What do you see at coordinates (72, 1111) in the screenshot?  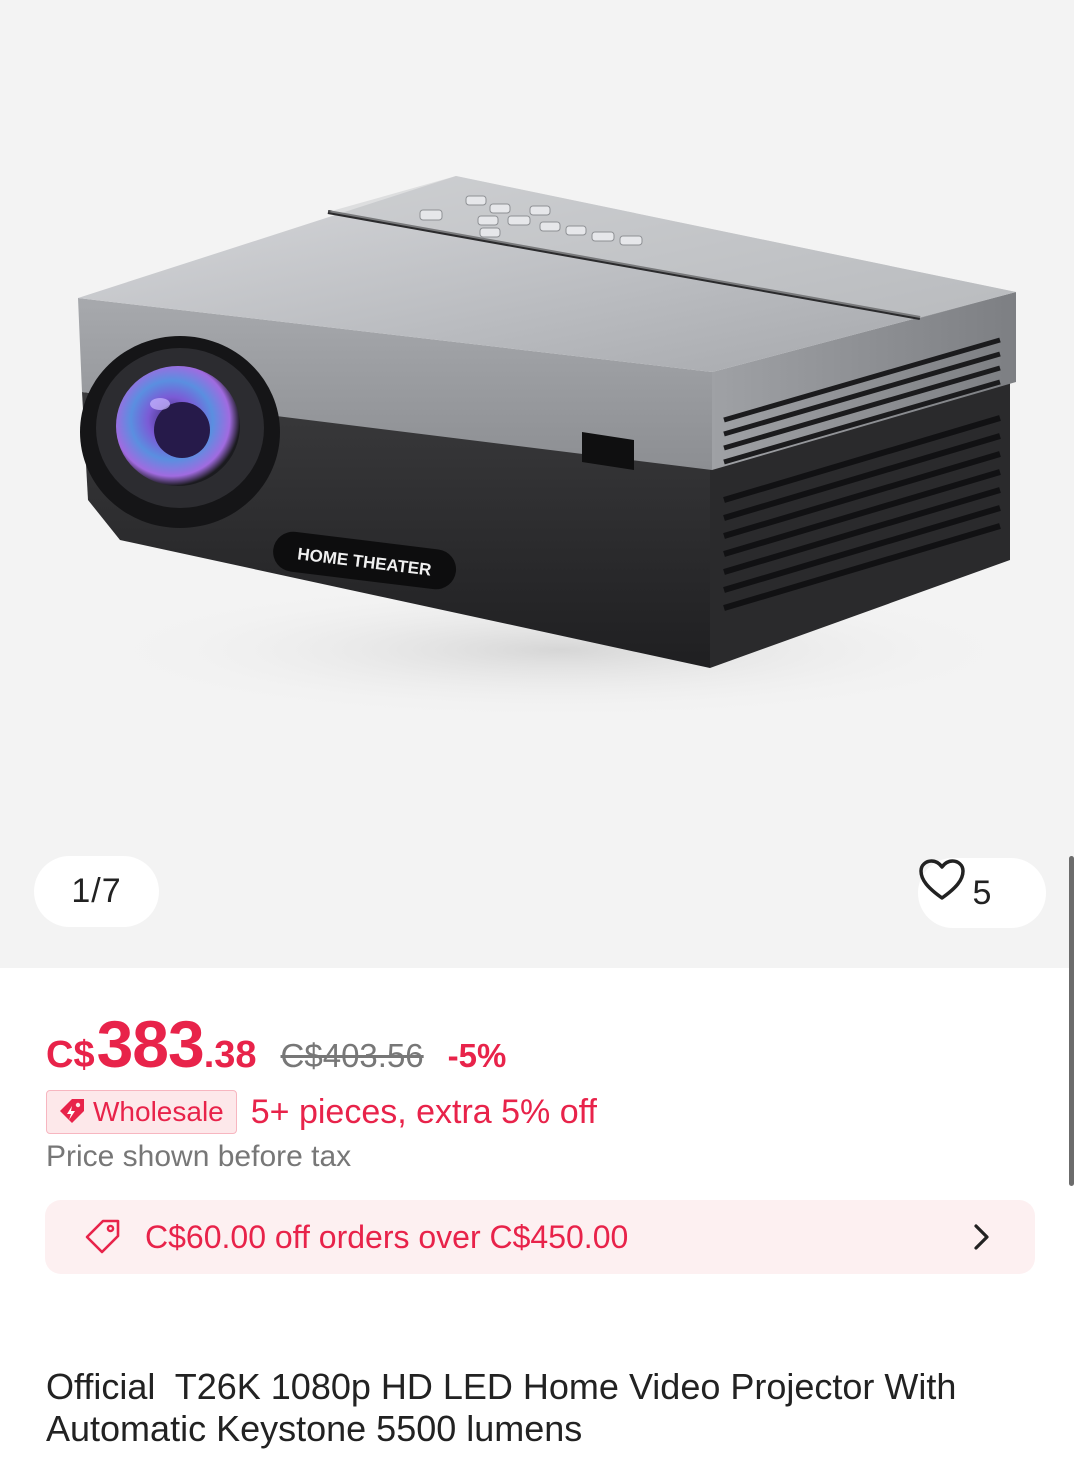 I see `tag-bolt-icon` at bounding box center [72, 1111].